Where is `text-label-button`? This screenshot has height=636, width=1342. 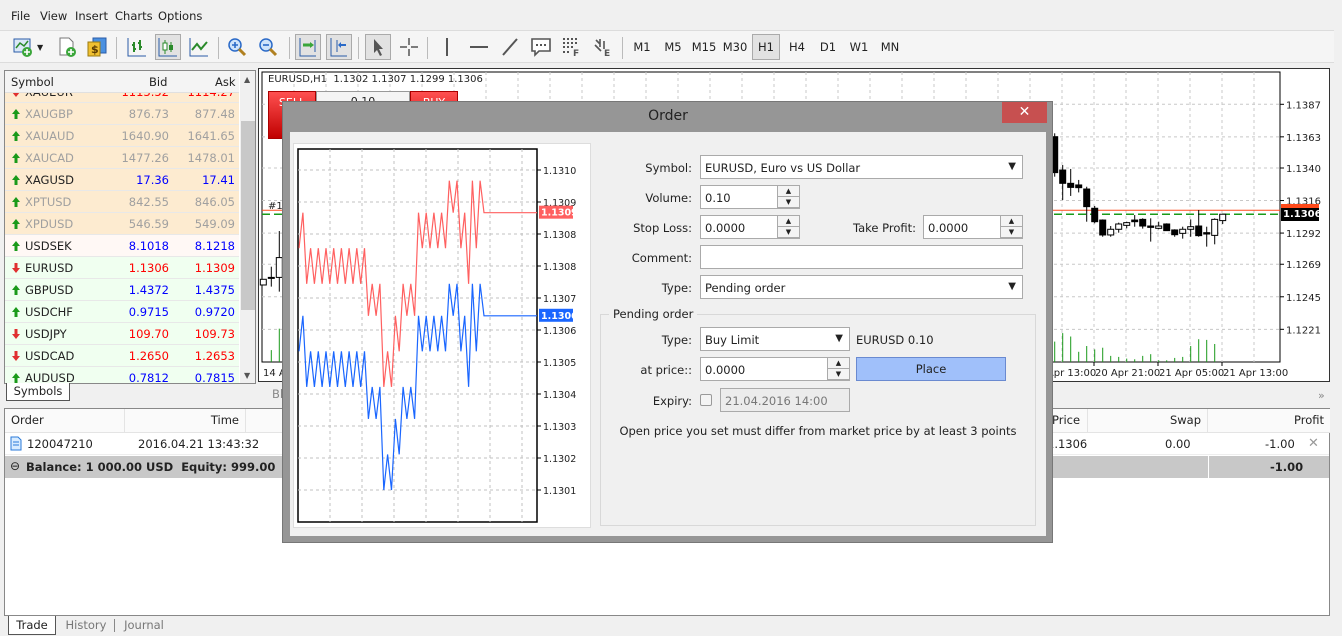 text-label-button is located at coordinates (541, 47).